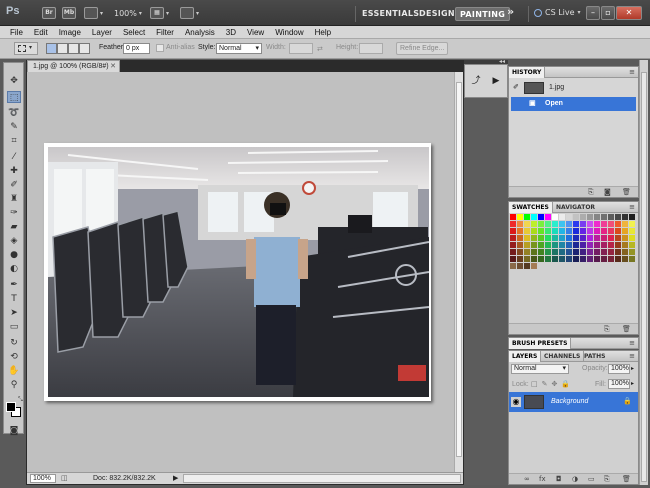 The width and height of the screenshot is (650, 488). What do you see at coordinates (559, 479) in the screenshot?
I see `add-mask-icon: ◘` at bounding box center [559, 479].